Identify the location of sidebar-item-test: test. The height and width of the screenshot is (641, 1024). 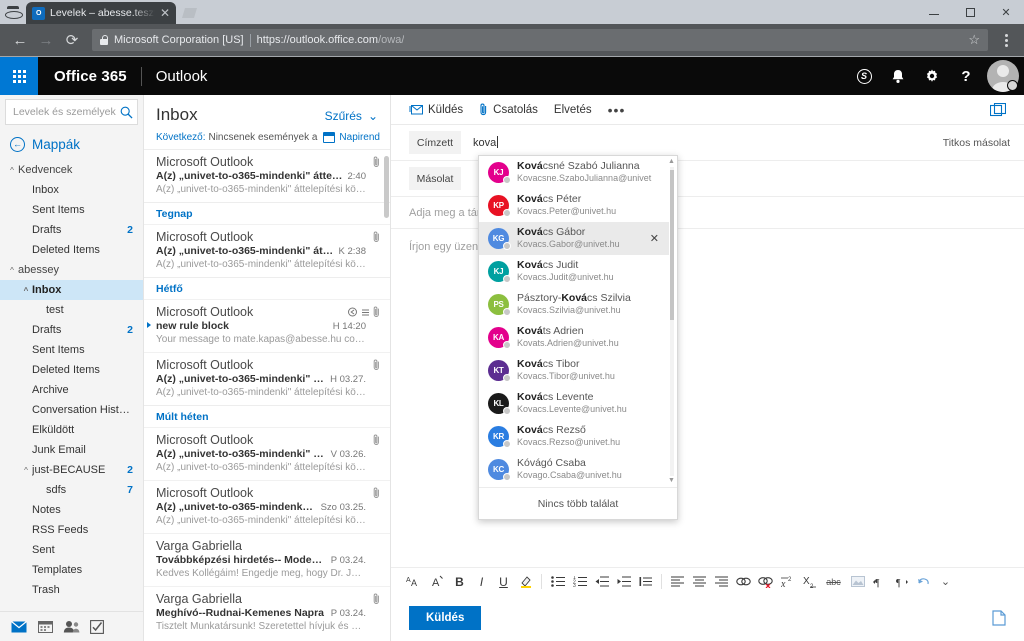
(71, 310).